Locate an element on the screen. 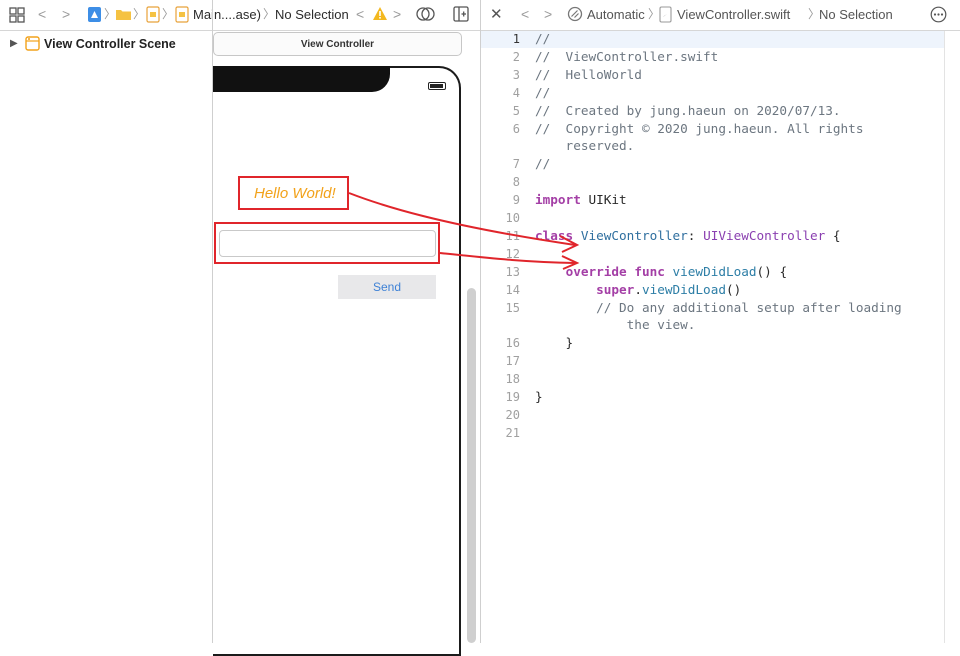 The height and width of the screenshot is (656, 960). arrow-label-to-class is located at coordinates (462, 219).